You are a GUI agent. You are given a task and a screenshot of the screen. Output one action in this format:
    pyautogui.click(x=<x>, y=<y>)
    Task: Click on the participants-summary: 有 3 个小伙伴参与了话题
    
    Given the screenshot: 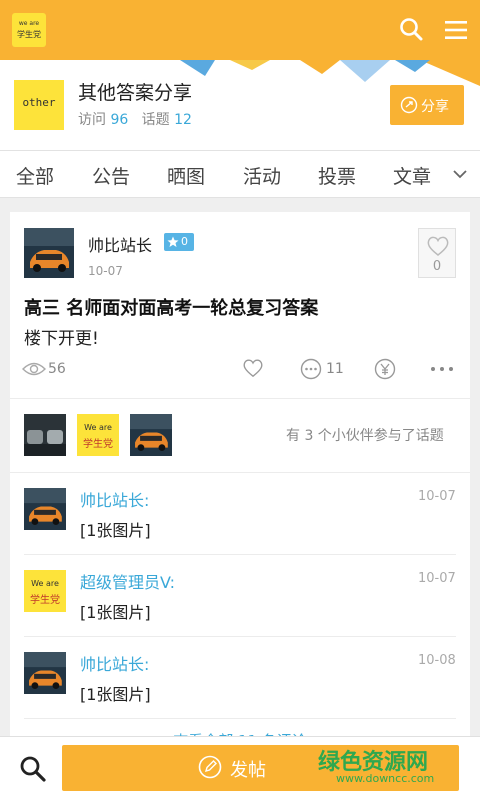 What is the action you would take?
    pyautogui.click(x=365, y=435)
    